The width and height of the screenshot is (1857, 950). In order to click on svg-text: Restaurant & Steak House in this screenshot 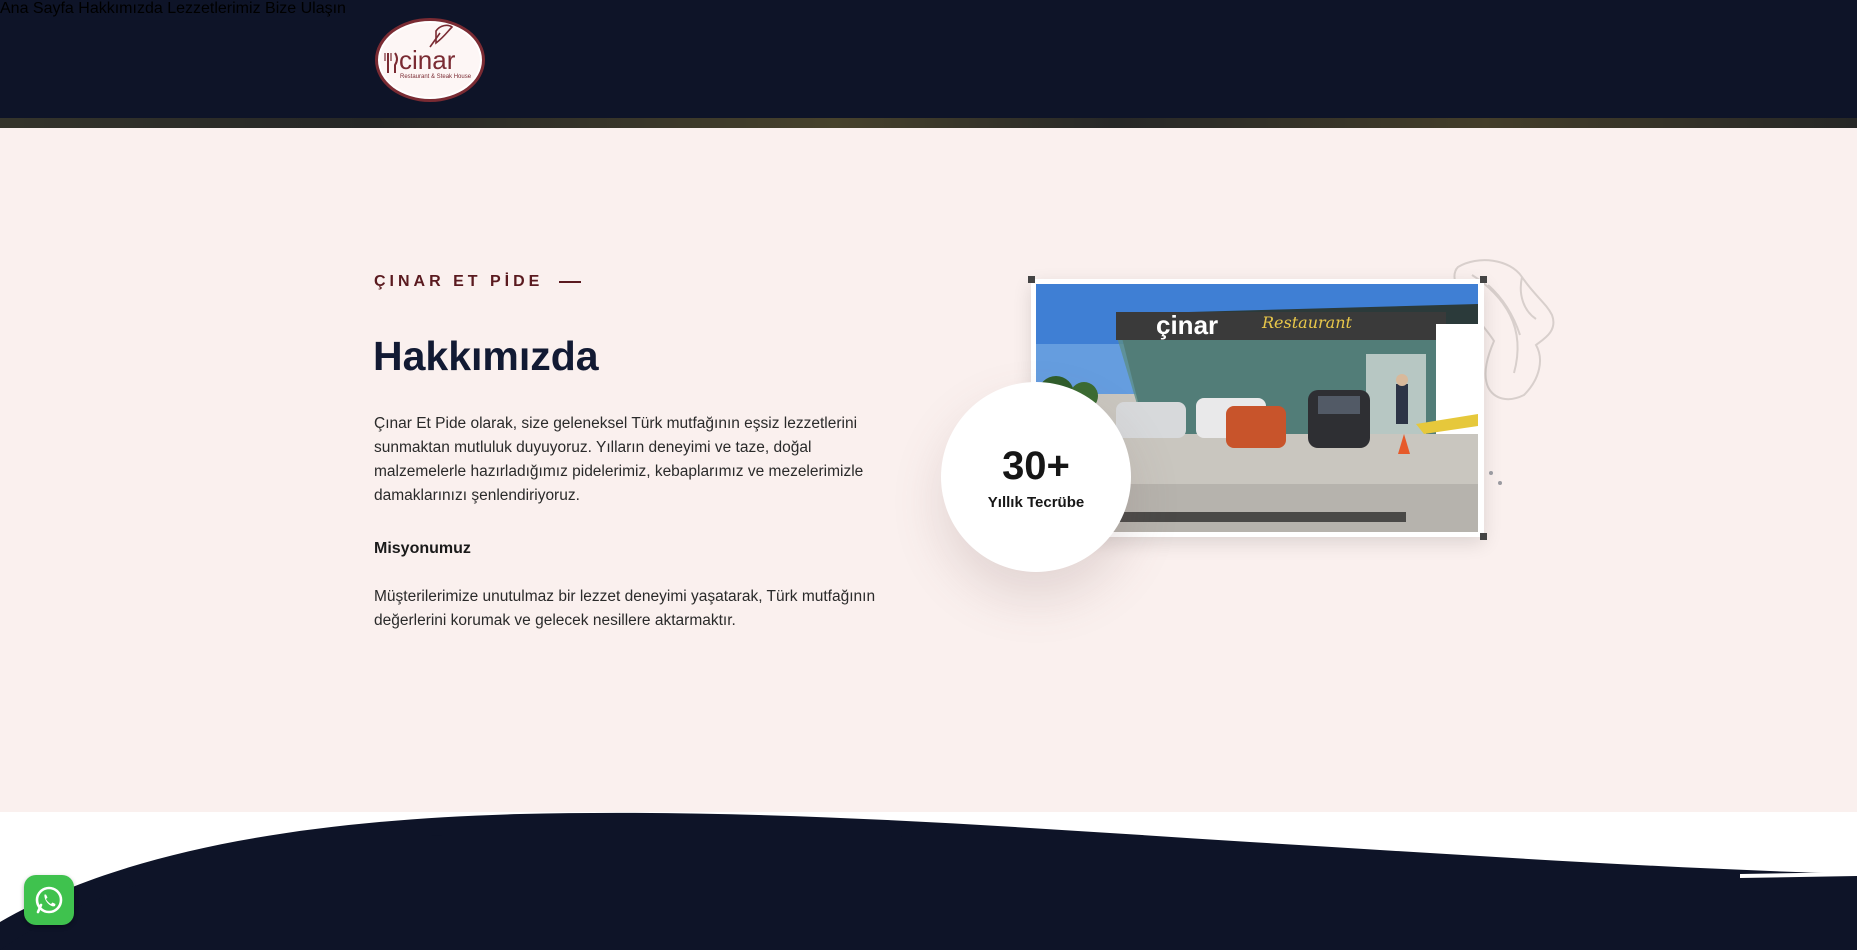, I will do `click(436, 77)`.